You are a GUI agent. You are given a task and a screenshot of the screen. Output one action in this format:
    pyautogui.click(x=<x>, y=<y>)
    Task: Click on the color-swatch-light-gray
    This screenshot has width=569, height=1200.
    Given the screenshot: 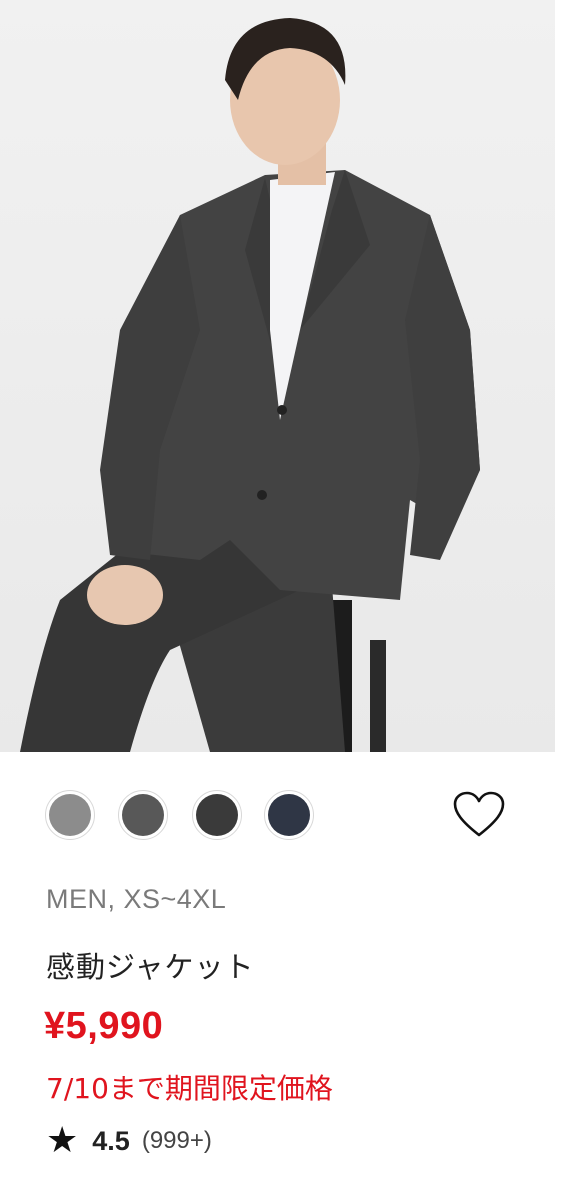 What is the action you would take?
    pyautogui.click(x=70, y=815)
    